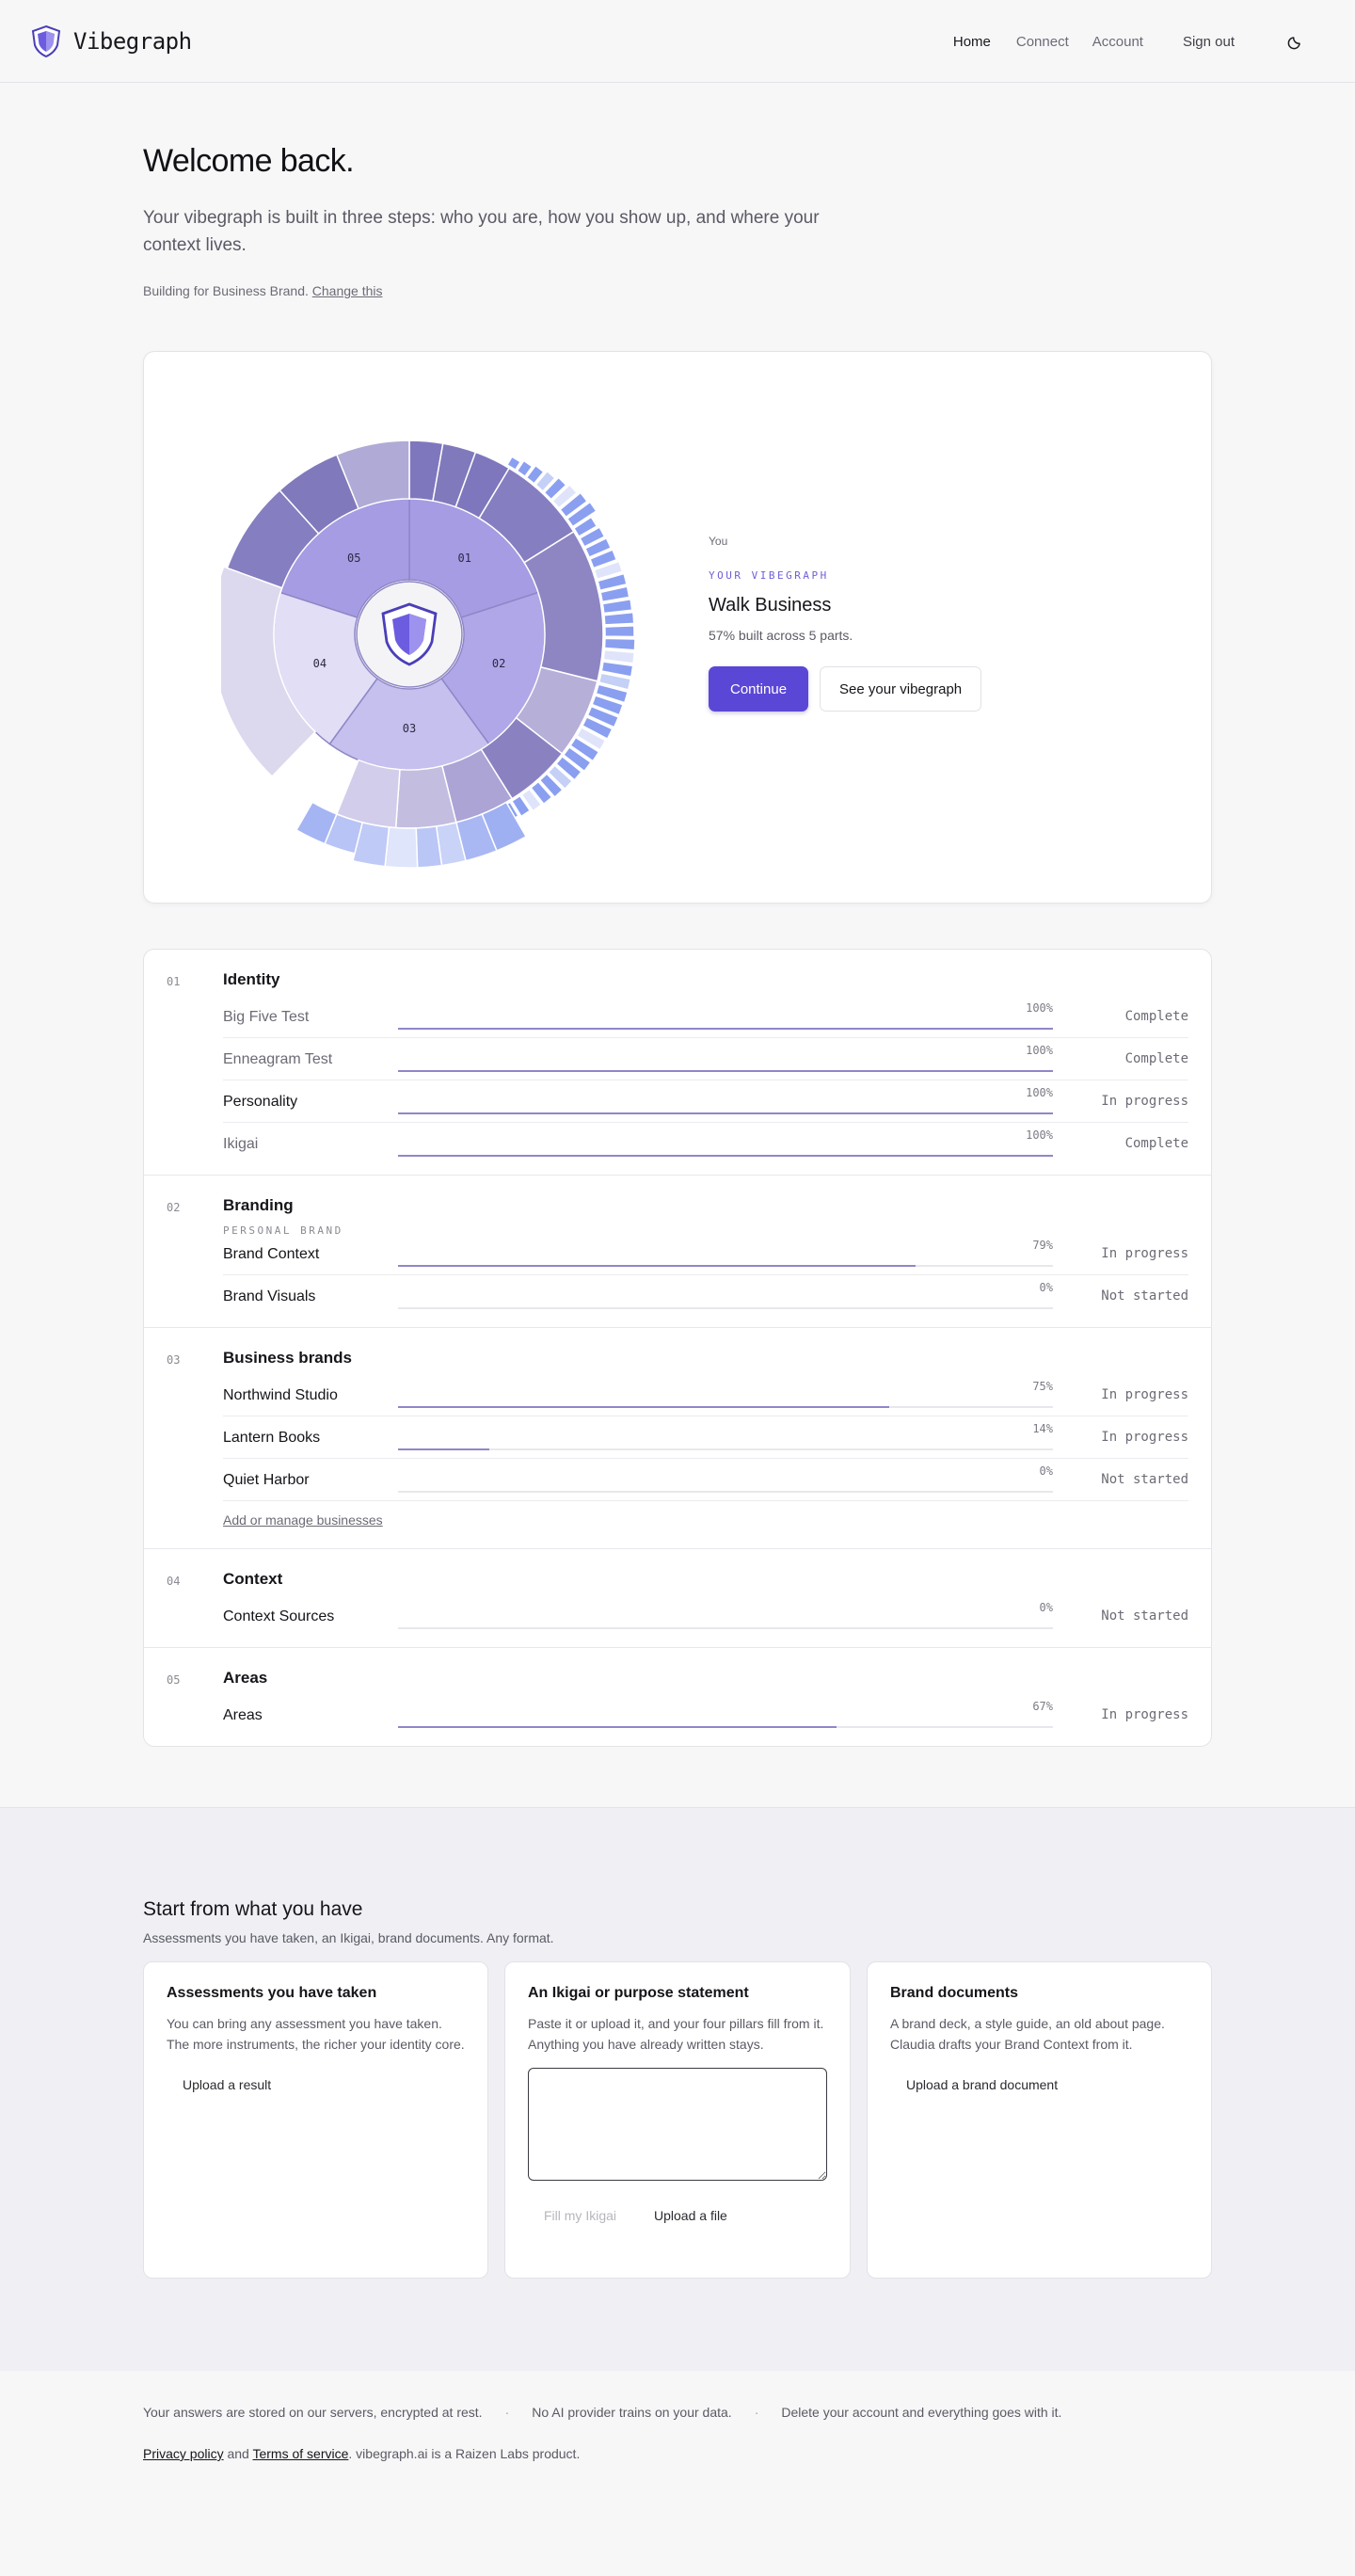  I want to click on progress-row: Brand Visuals 0% Not started, so click(706, 1296).